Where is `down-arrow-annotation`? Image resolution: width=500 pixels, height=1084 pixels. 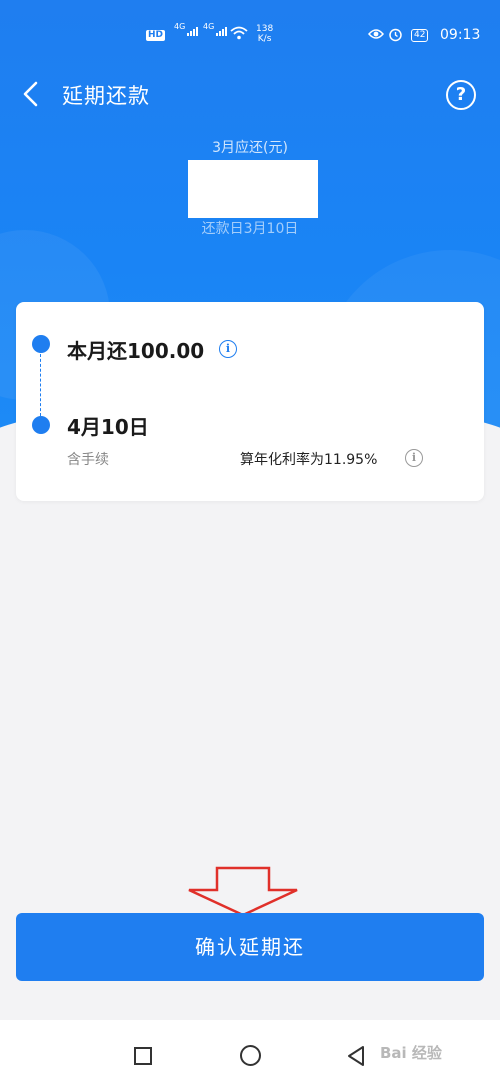
down-arrow-annotation is located at coordinates (243, 891).